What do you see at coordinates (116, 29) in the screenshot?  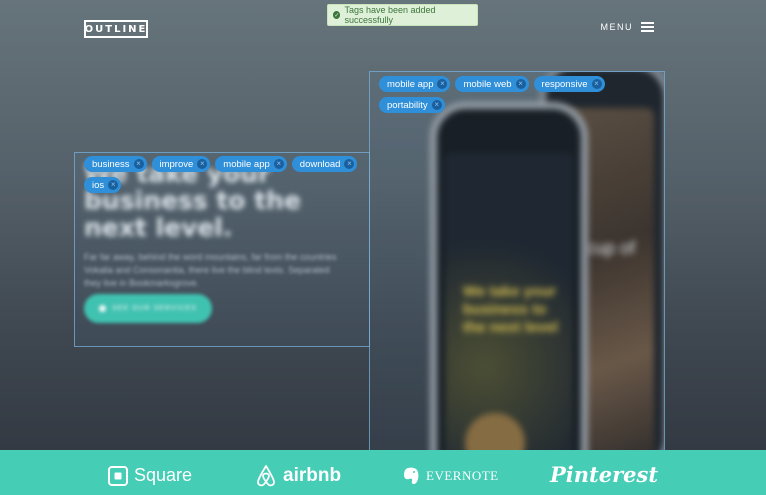 I see `logo: OUTLINE` at bounding box center [116, 29].